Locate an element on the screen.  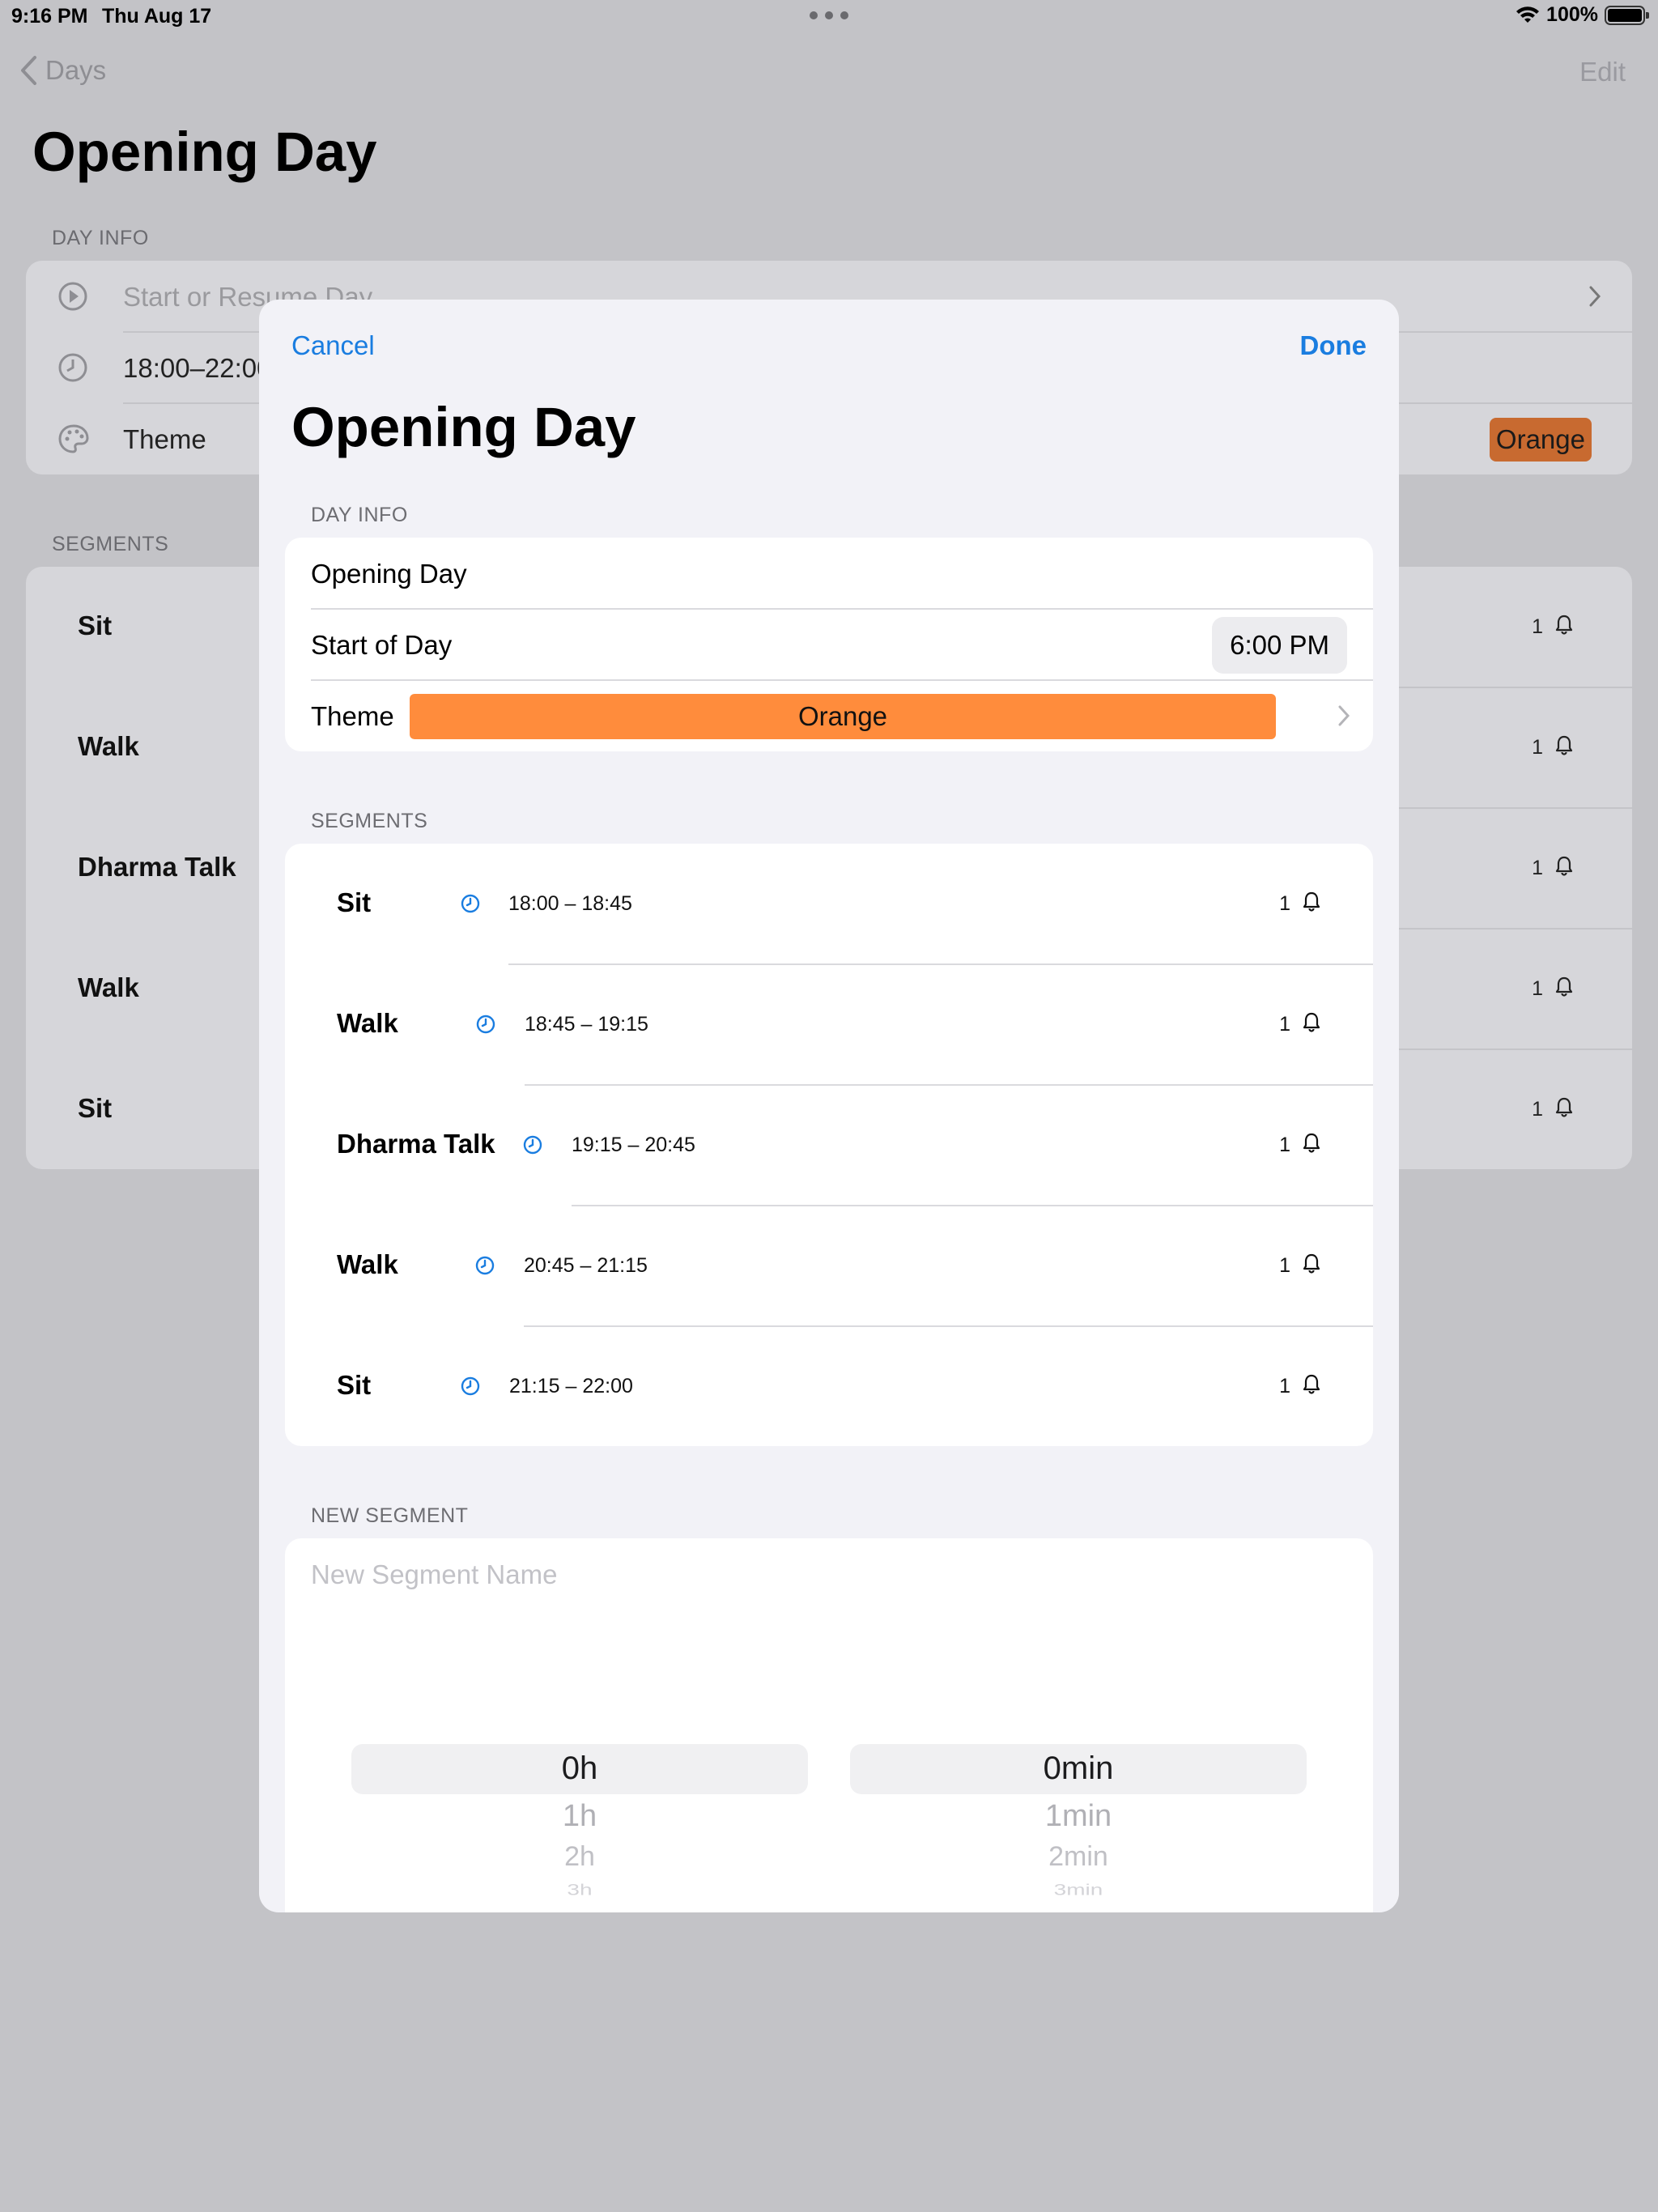
page-title: Opening Day is located at coordinates (204, 152).